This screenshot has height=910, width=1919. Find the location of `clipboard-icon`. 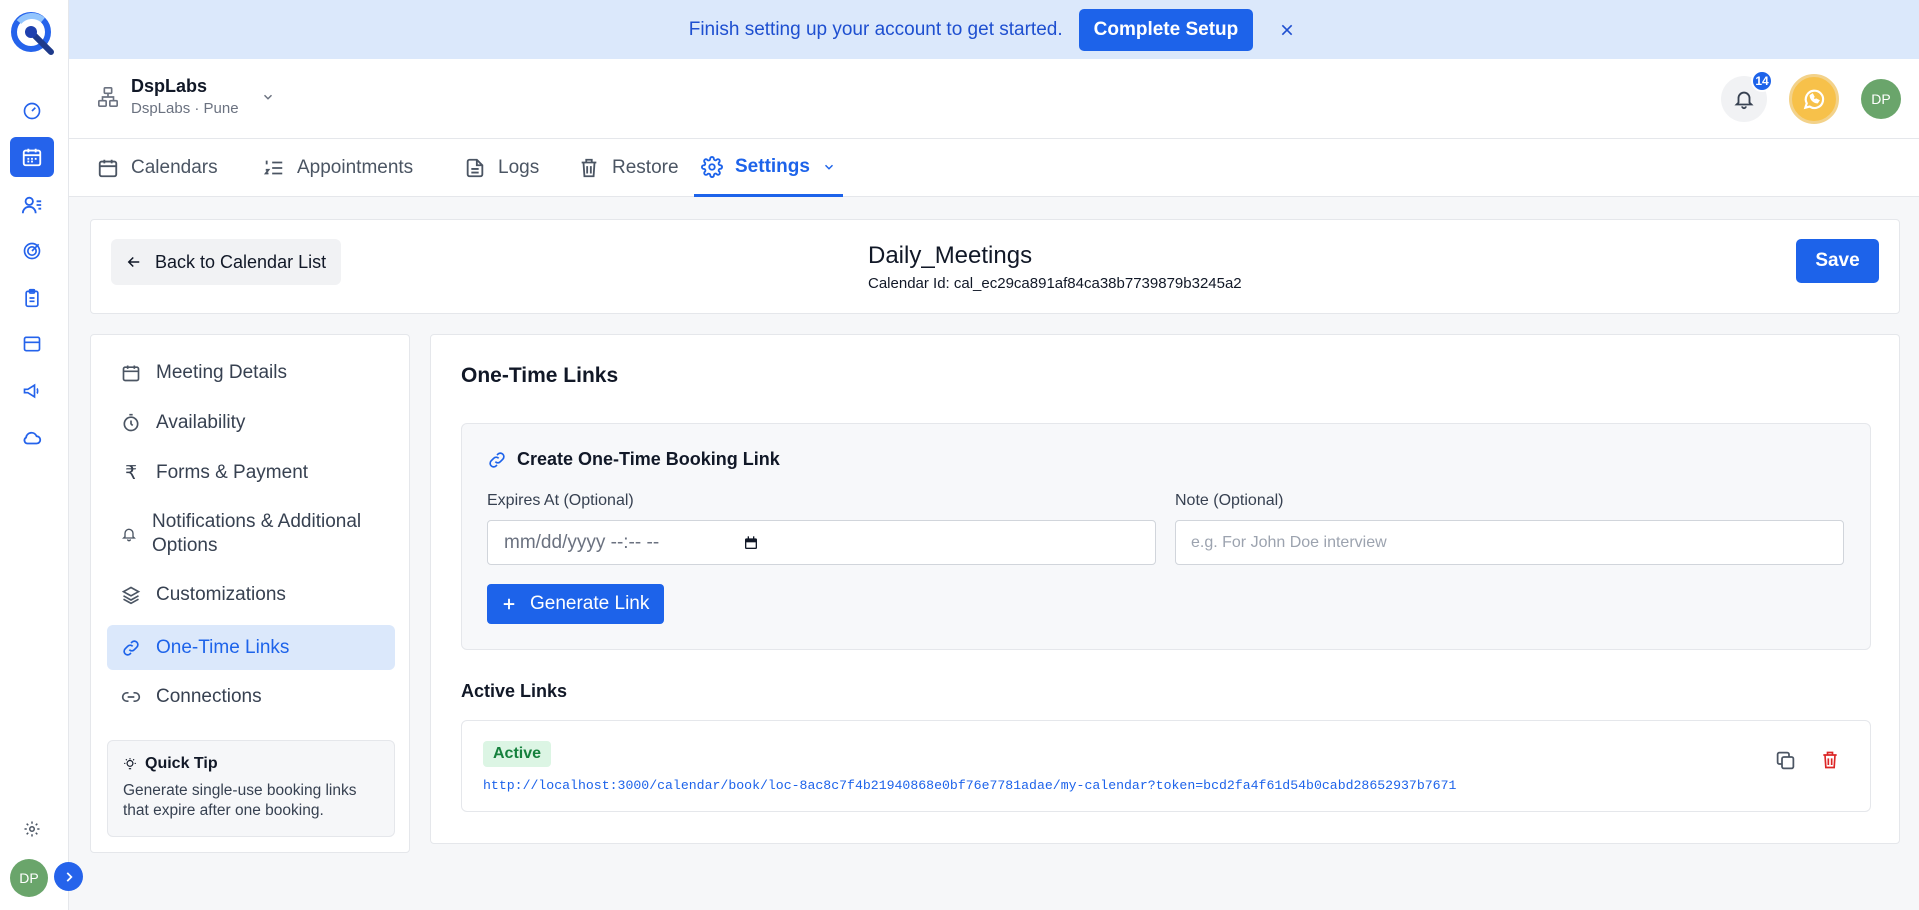

clipboard-icon is located at coordinates (32, 298).